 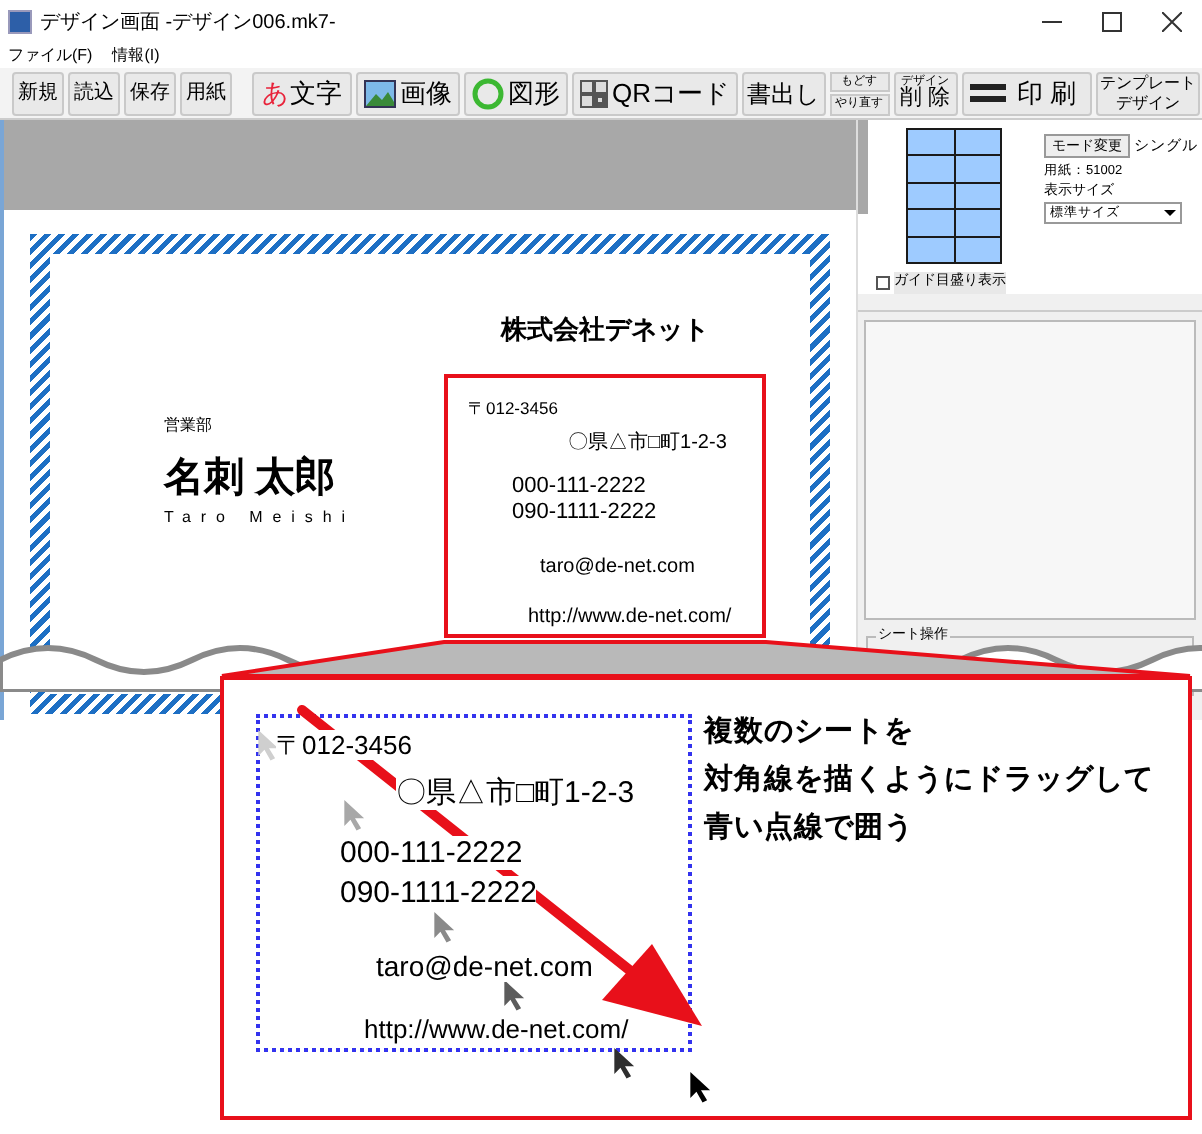 What do you see at coordinates (94, 93) in the screenshot?
I see `file-button: 読込` at bounding box center [94, 93].